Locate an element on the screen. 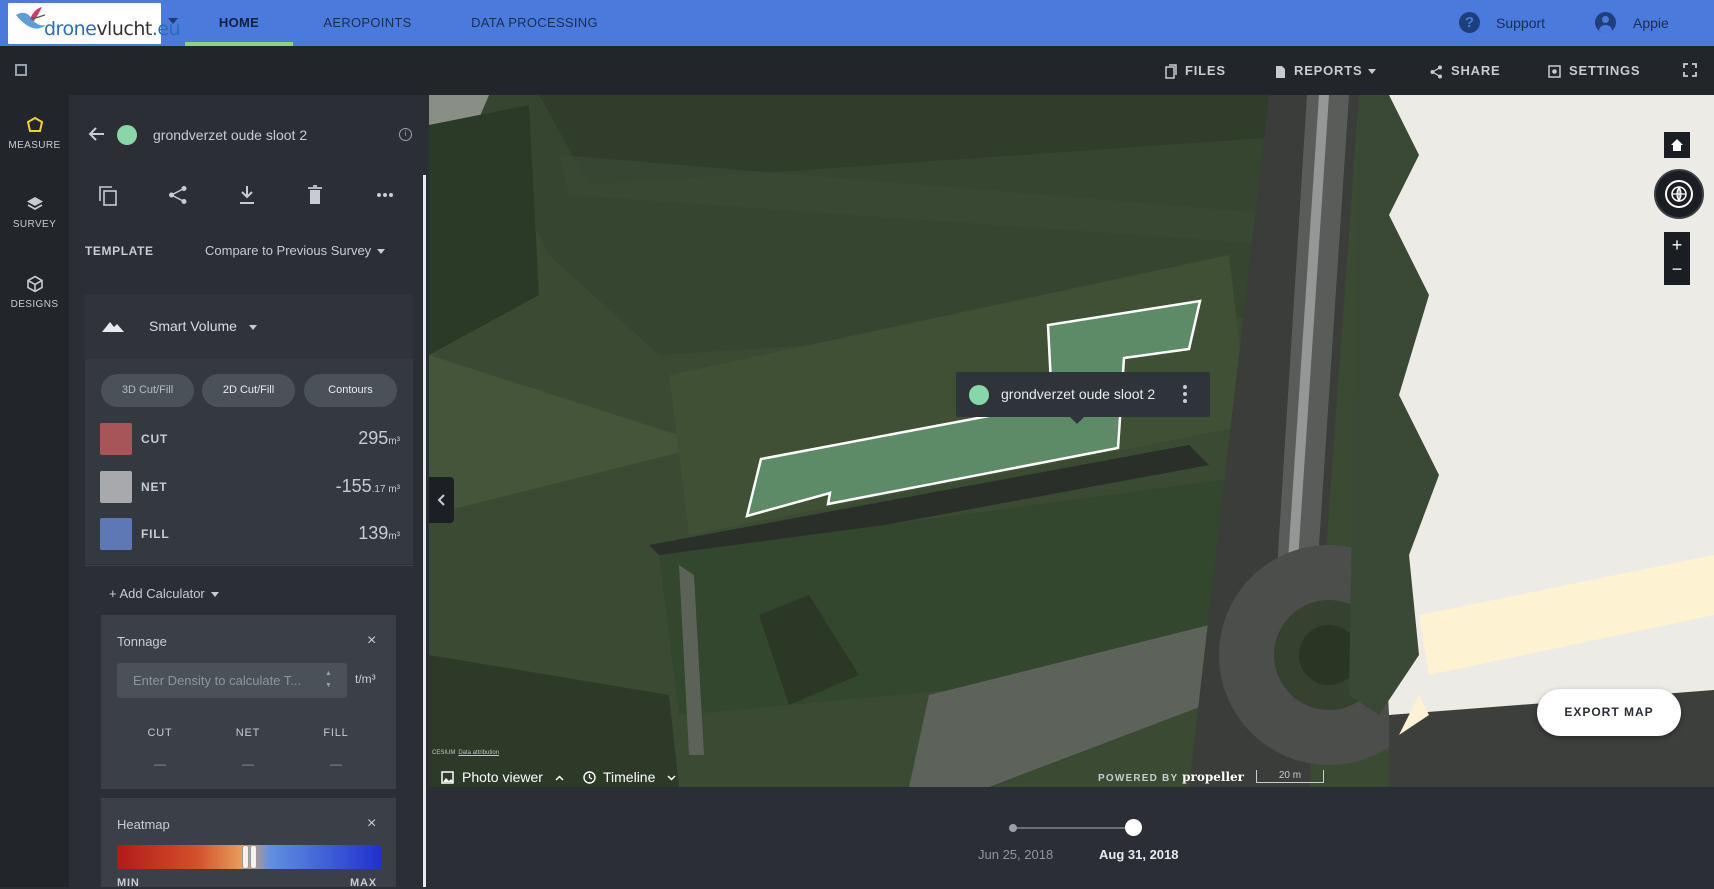 Image resolution: width=1714 pixels, height=889 pixels. share-label: SHARE is located at coordinates (1476, 70).